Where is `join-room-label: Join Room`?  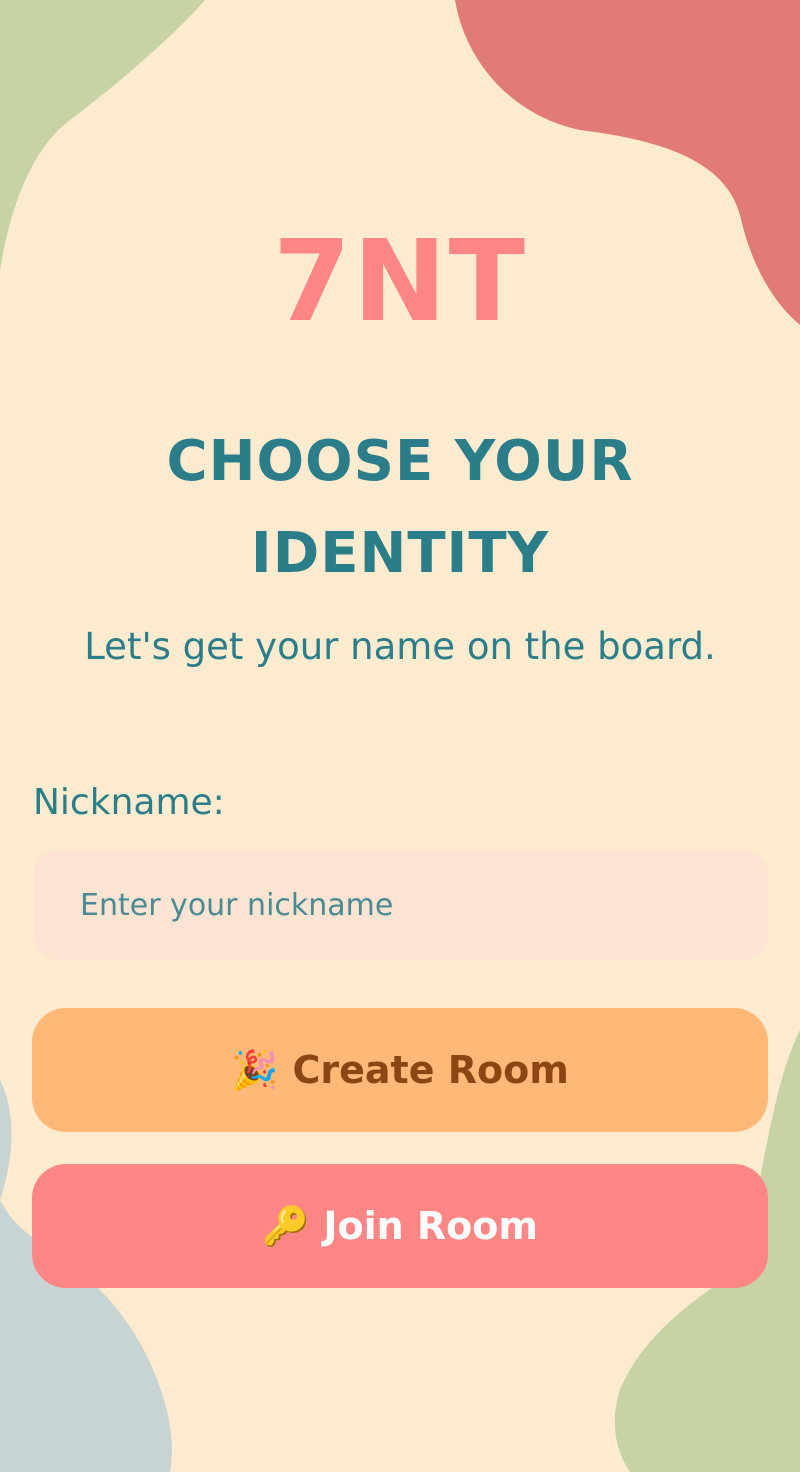
join-room-label: Join Room is located at coordinates (430, 1226).